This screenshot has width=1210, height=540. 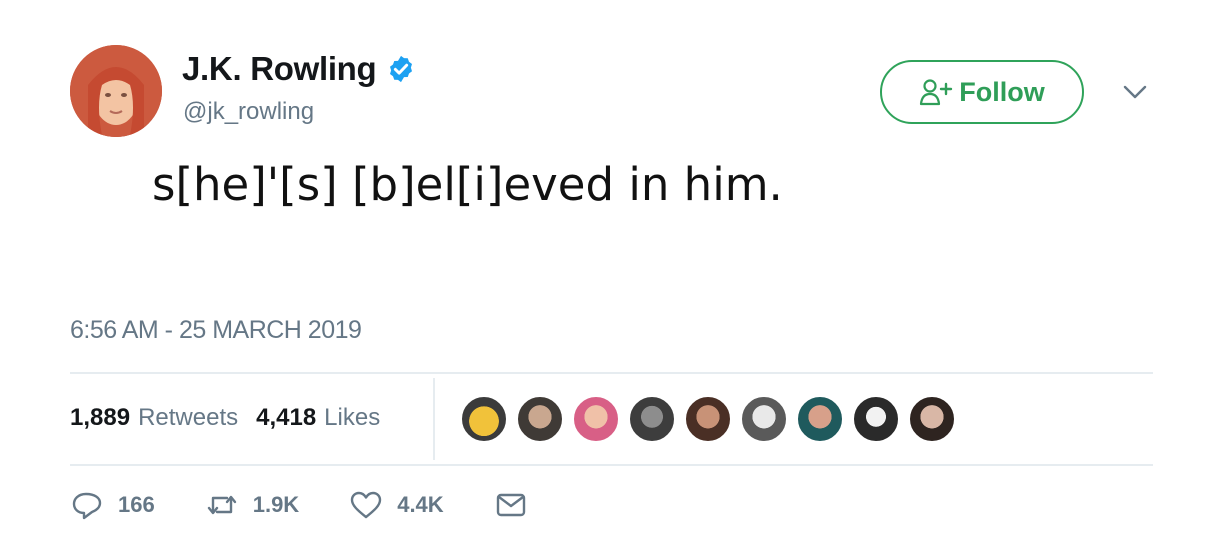 I want to click on reply-count: 166, so click(x=136, y=504).